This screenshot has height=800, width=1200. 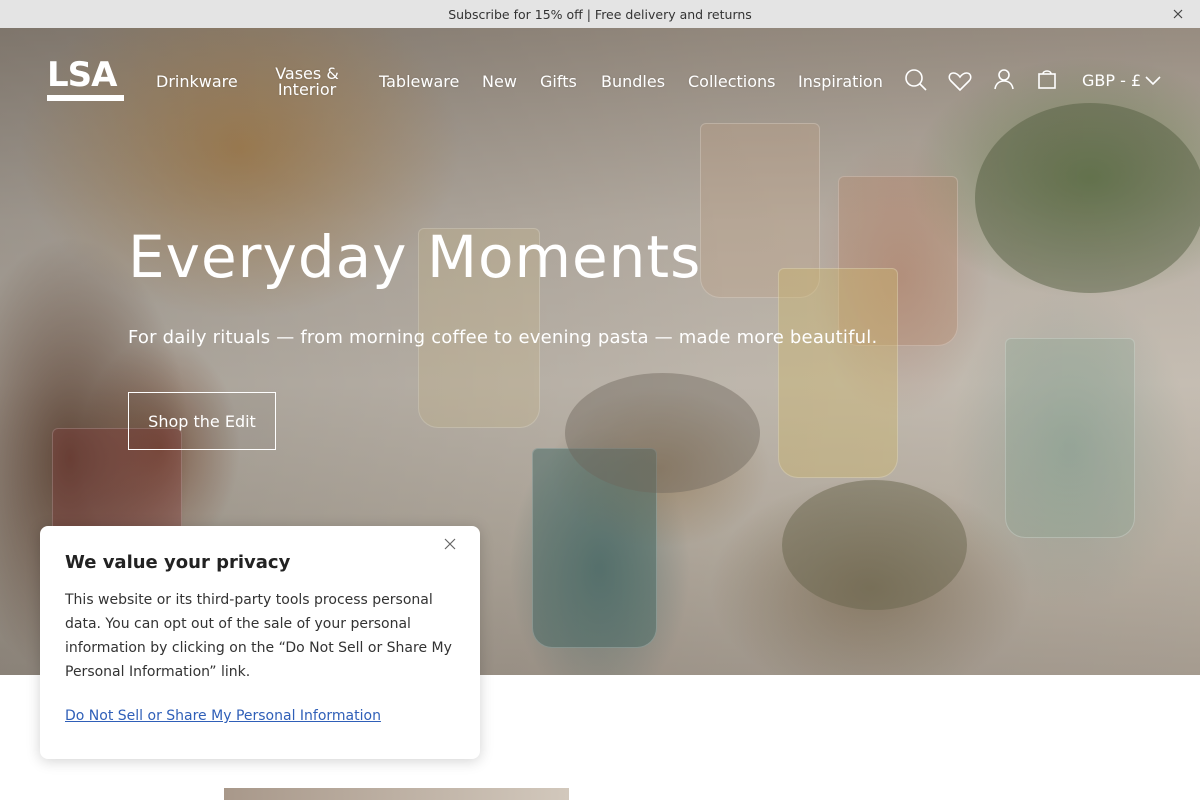 I want to click on lsa-logo: LSA, so click(x=86, y=81).